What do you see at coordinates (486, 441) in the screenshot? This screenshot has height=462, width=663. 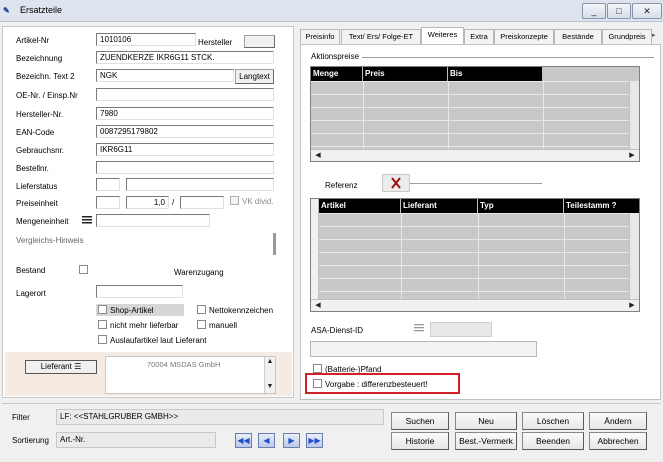 I see `best-vermerk-button: Best.-Vermerk` at bounding box center [486, 441].